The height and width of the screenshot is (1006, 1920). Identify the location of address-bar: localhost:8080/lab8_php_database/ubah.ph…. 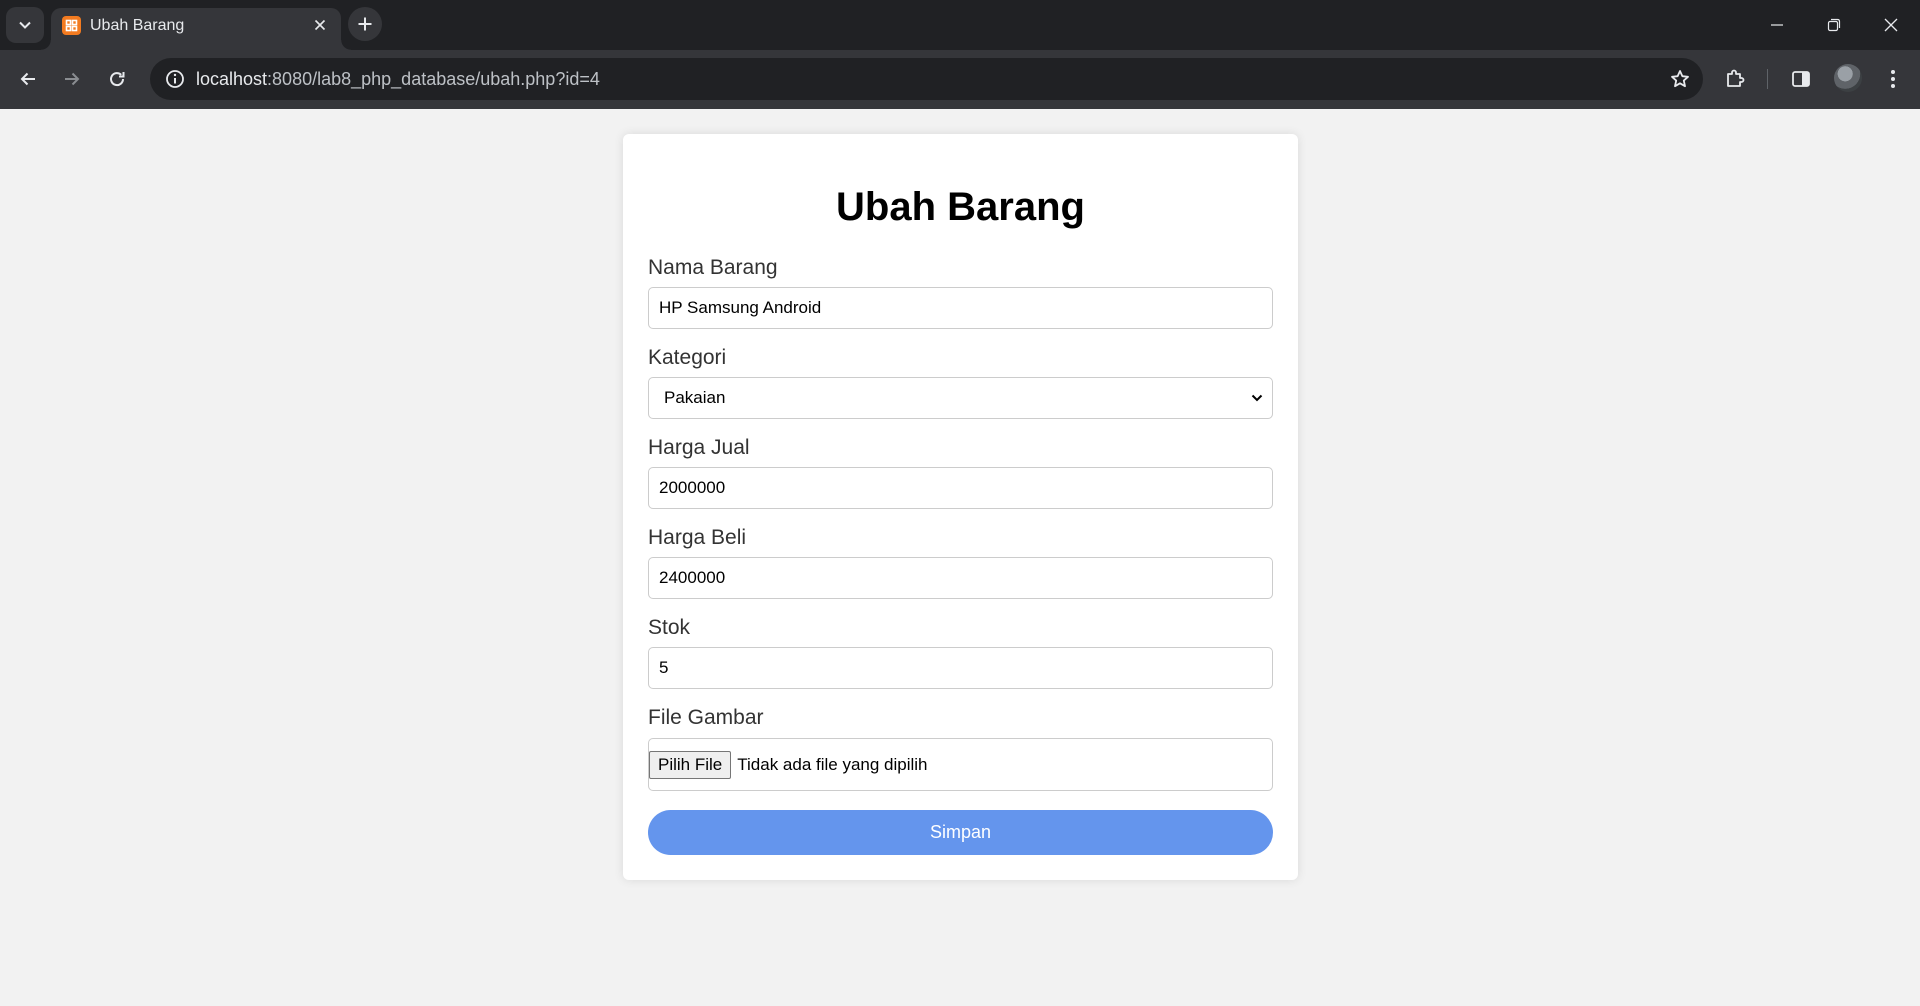
(926, 79).